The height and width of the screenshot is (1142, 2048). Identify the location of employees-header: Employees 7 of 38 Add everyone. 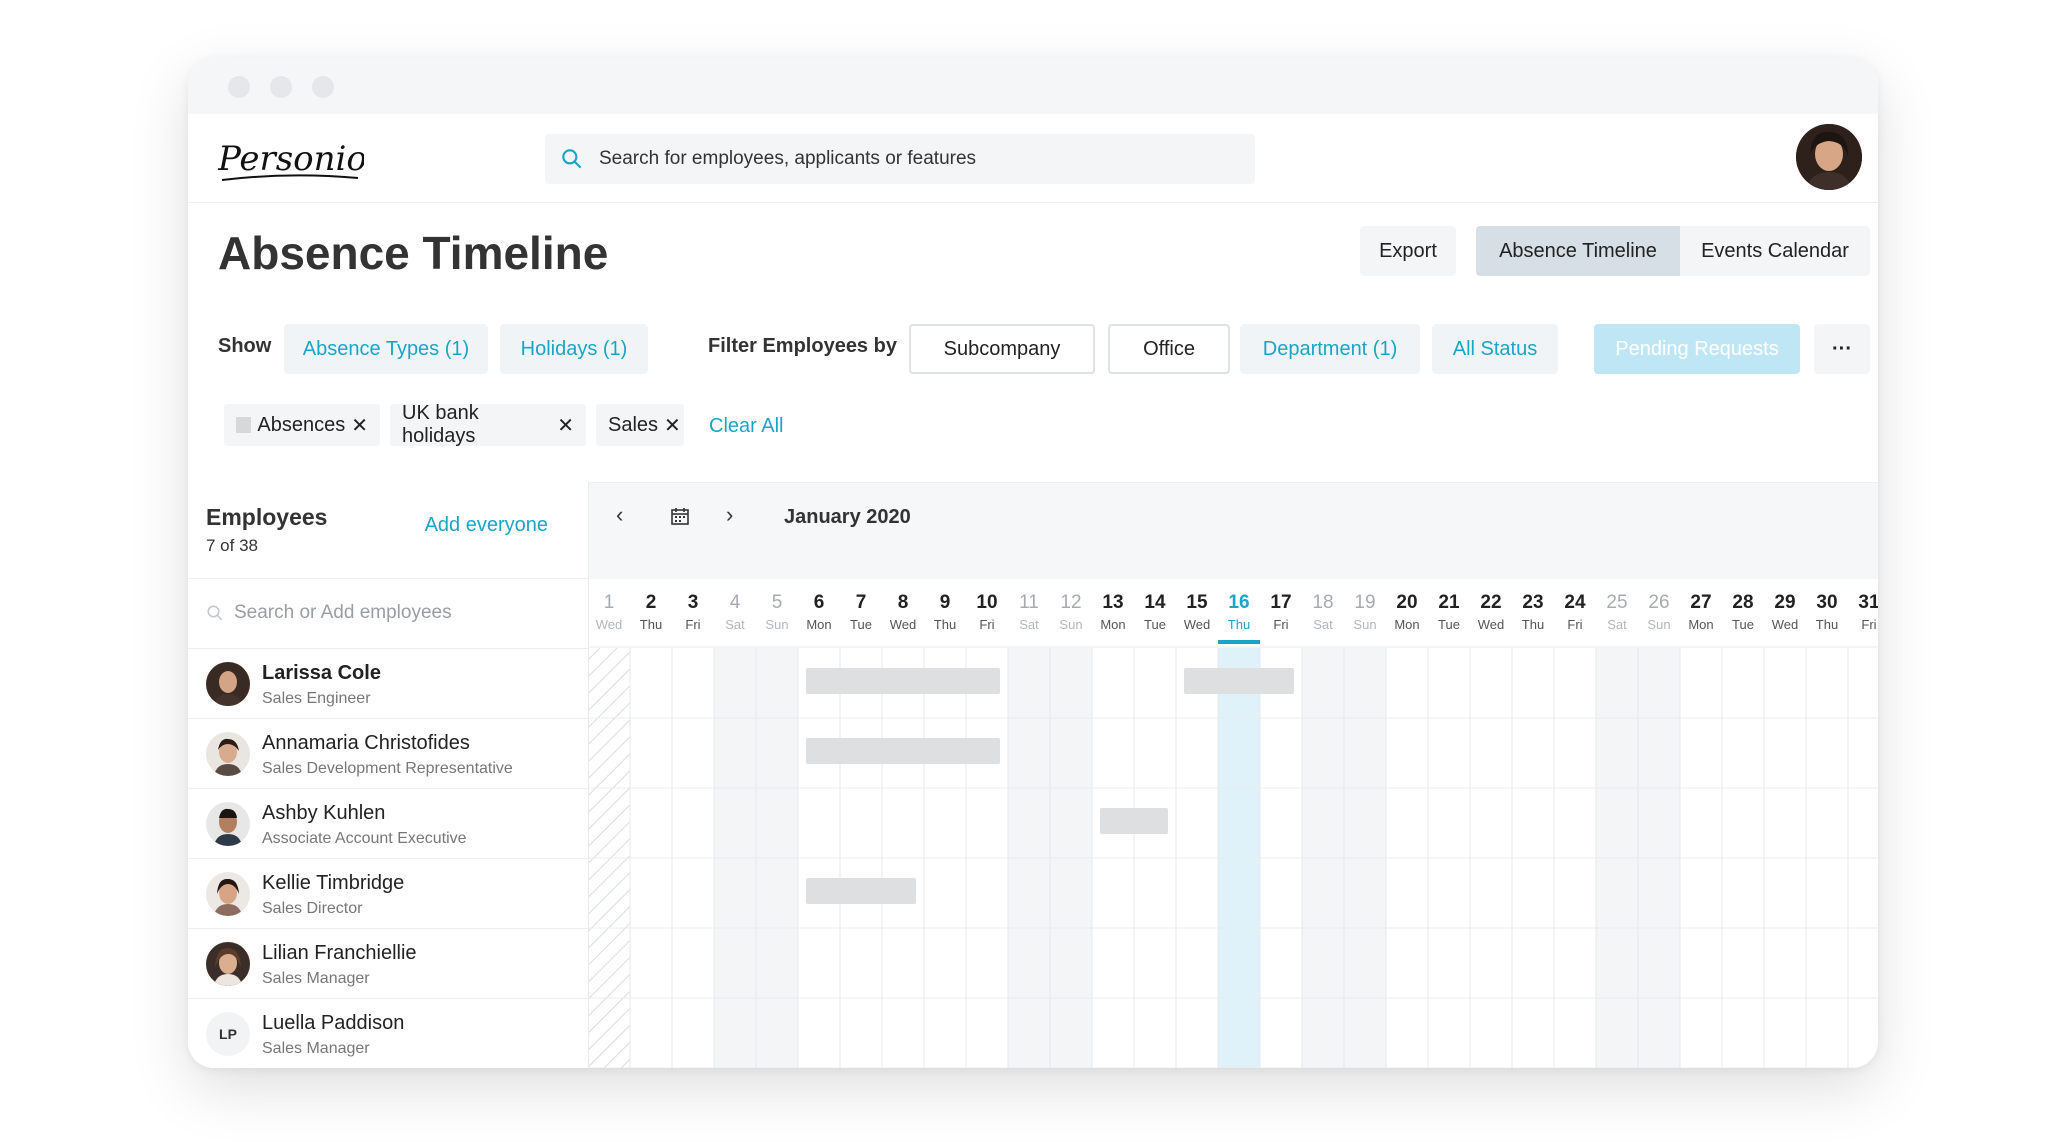
(388, 530).